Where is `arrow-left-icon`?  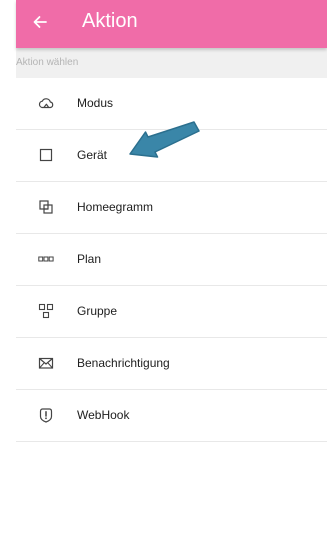 arrow-left-icon is located at coordinates (40, 22).